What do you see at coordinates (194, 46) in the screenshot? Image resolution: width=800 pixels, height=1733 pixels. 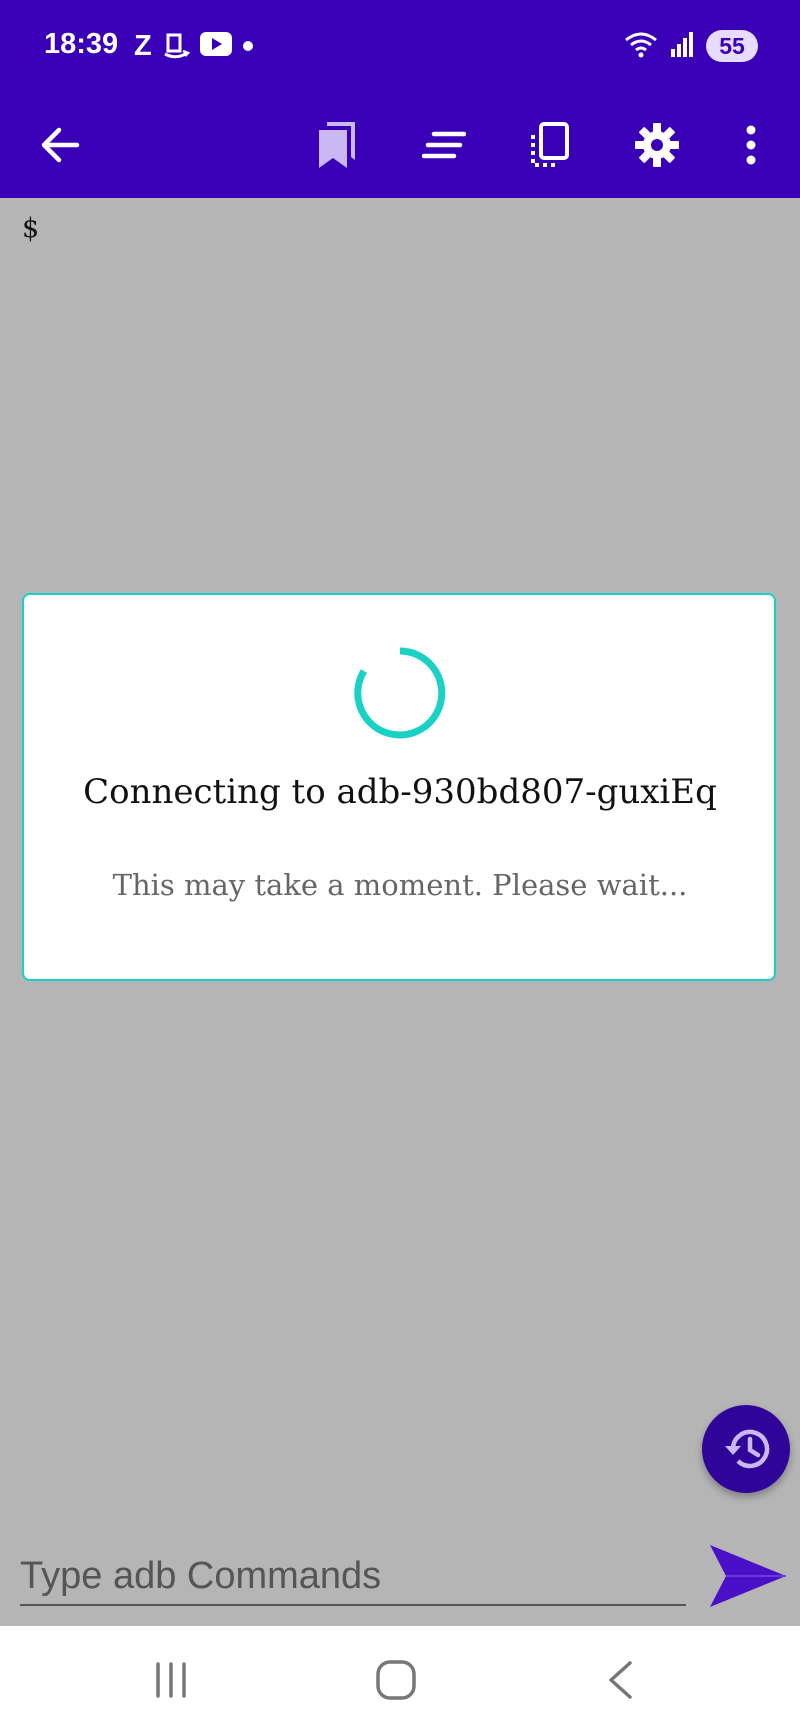 I see `notification-icons: Z` at bounding box center [194, 46].